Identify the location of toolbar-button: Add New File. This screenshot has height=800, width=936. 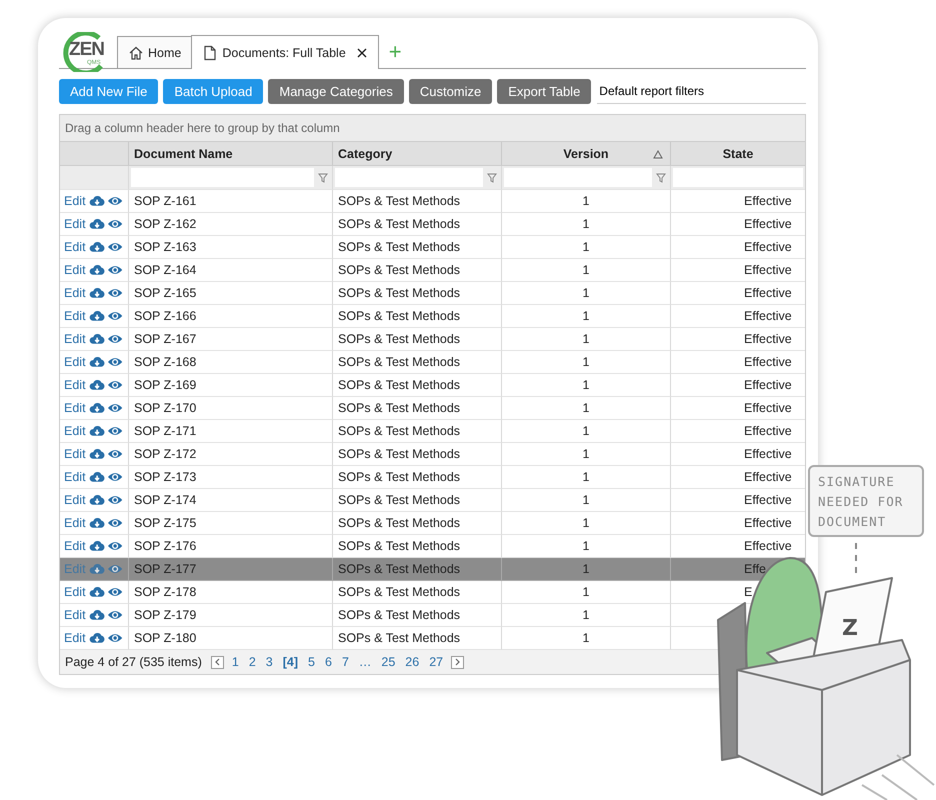
(108, 91).